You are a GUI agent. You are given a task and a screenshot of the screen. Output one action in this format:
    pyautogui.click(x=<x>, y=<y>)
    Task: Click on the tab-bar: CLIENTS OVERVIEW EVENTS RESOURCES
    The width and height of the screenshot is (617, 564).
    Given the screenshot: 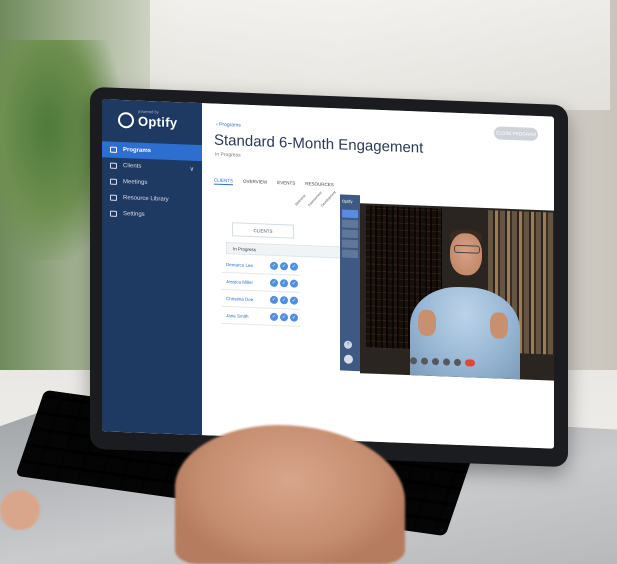 What is the action you would take?
    pyautogui.click(x=274, y=183)
    